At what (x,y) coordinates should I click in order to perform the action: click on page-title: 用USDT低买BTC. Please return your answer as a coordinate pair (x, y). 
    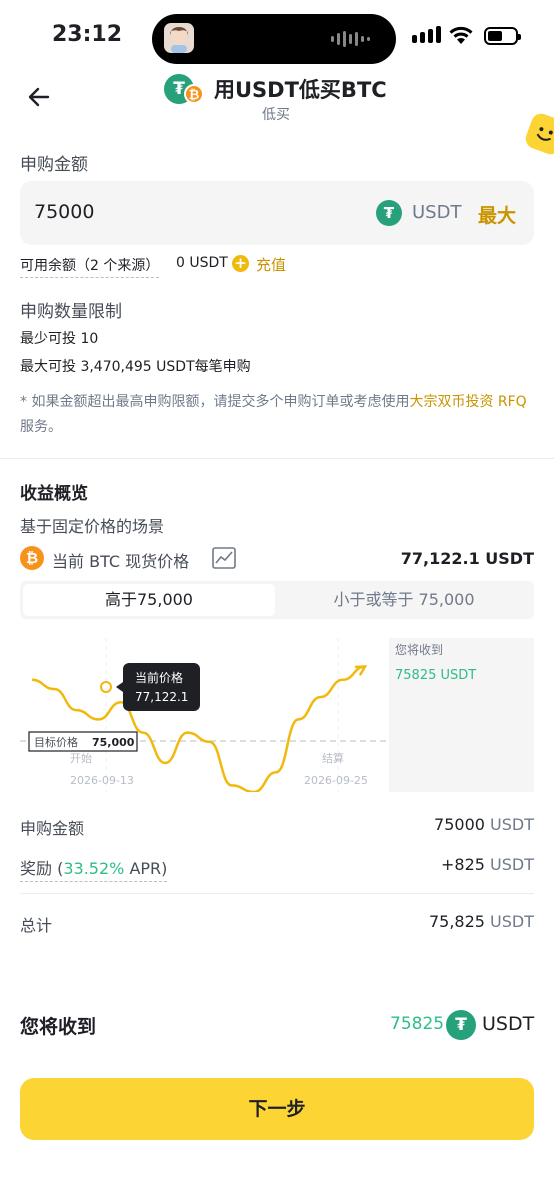
    Looking at the image, I should click on (300, 90).